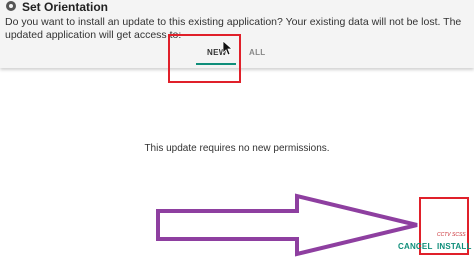 This screenshot has width=474, height=257. What do you see at coordinates (454, 246) in the screenshot?
I see `install-button: INSTALL` at bounding box center [454, 246].